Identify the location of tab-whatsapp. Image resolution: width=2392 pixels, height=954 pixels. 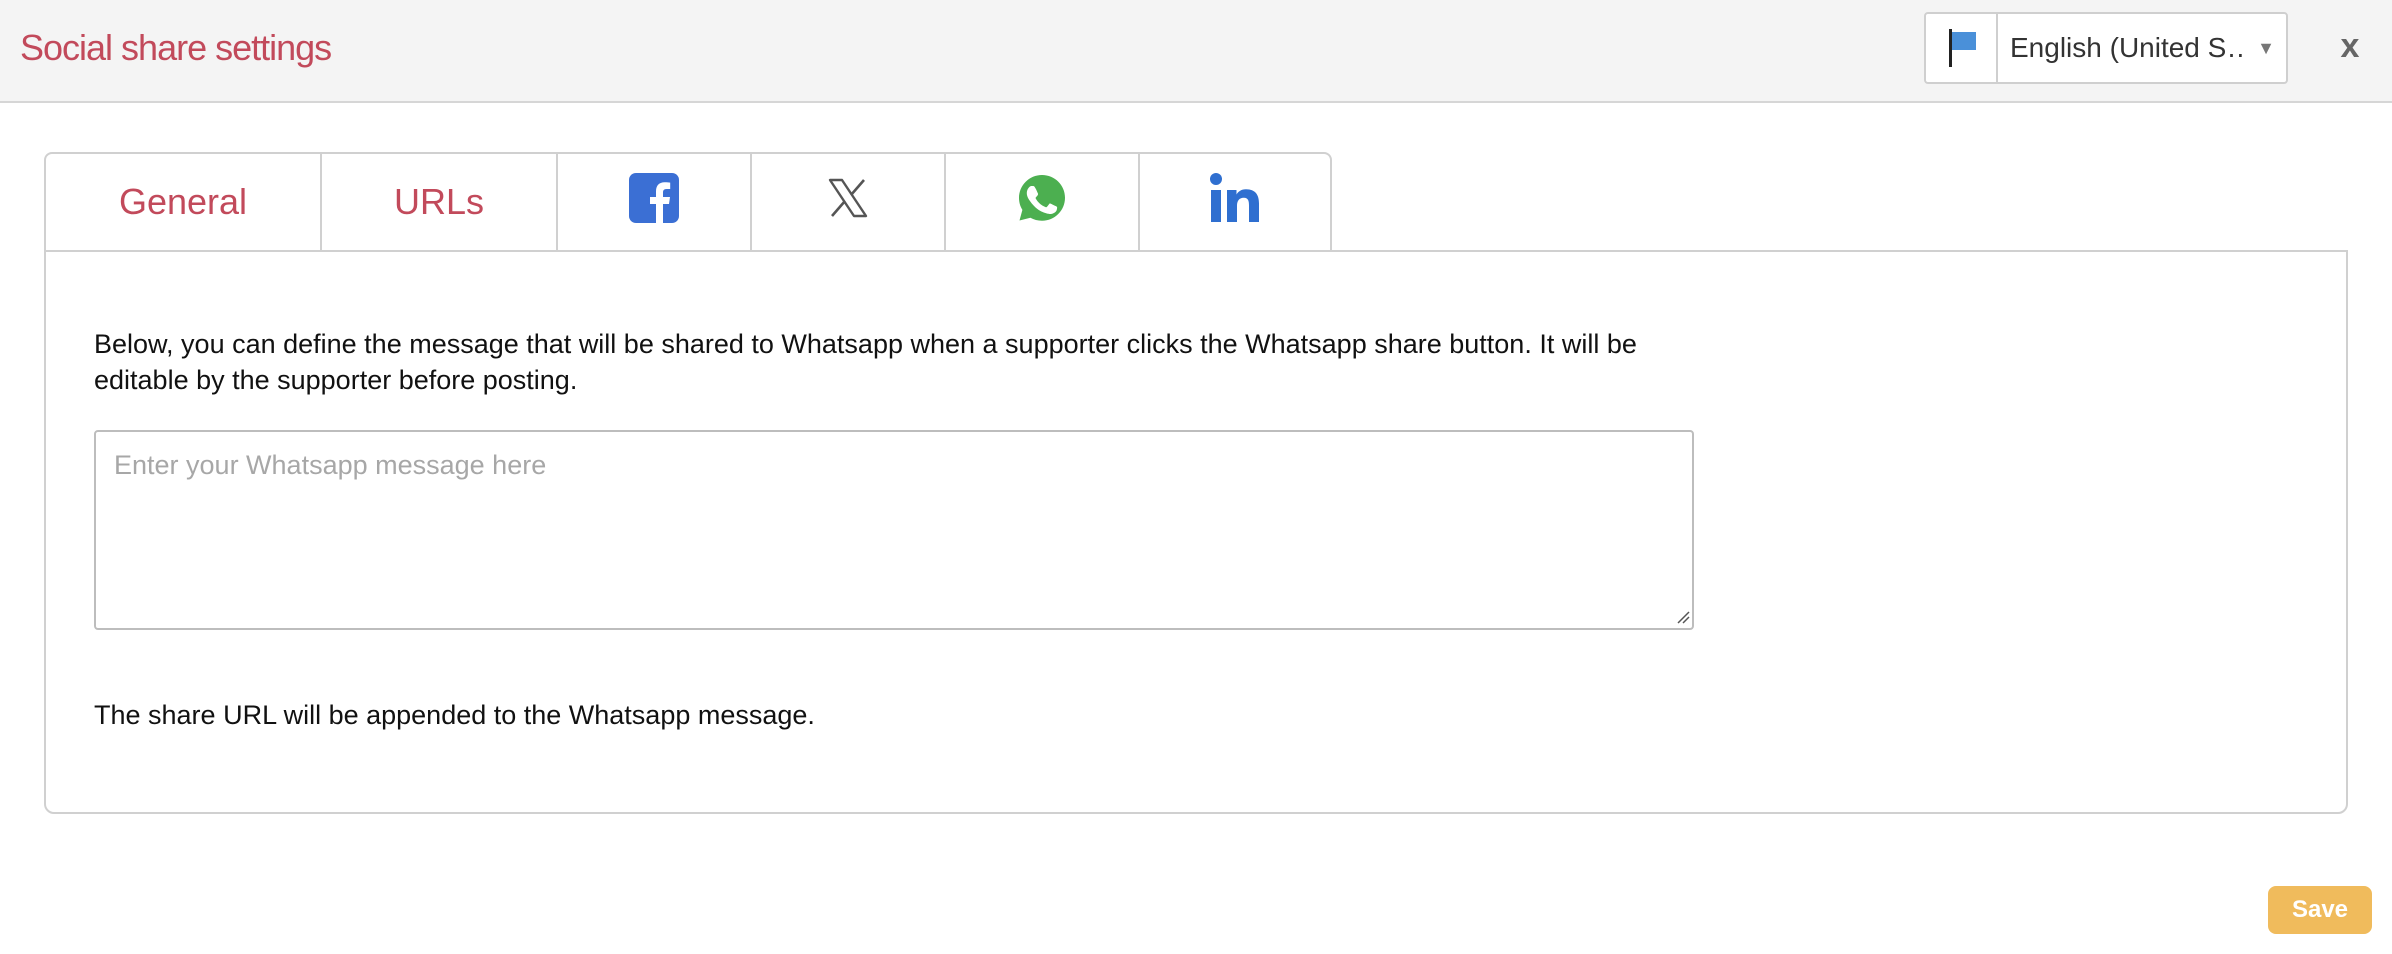
(1041, 202).